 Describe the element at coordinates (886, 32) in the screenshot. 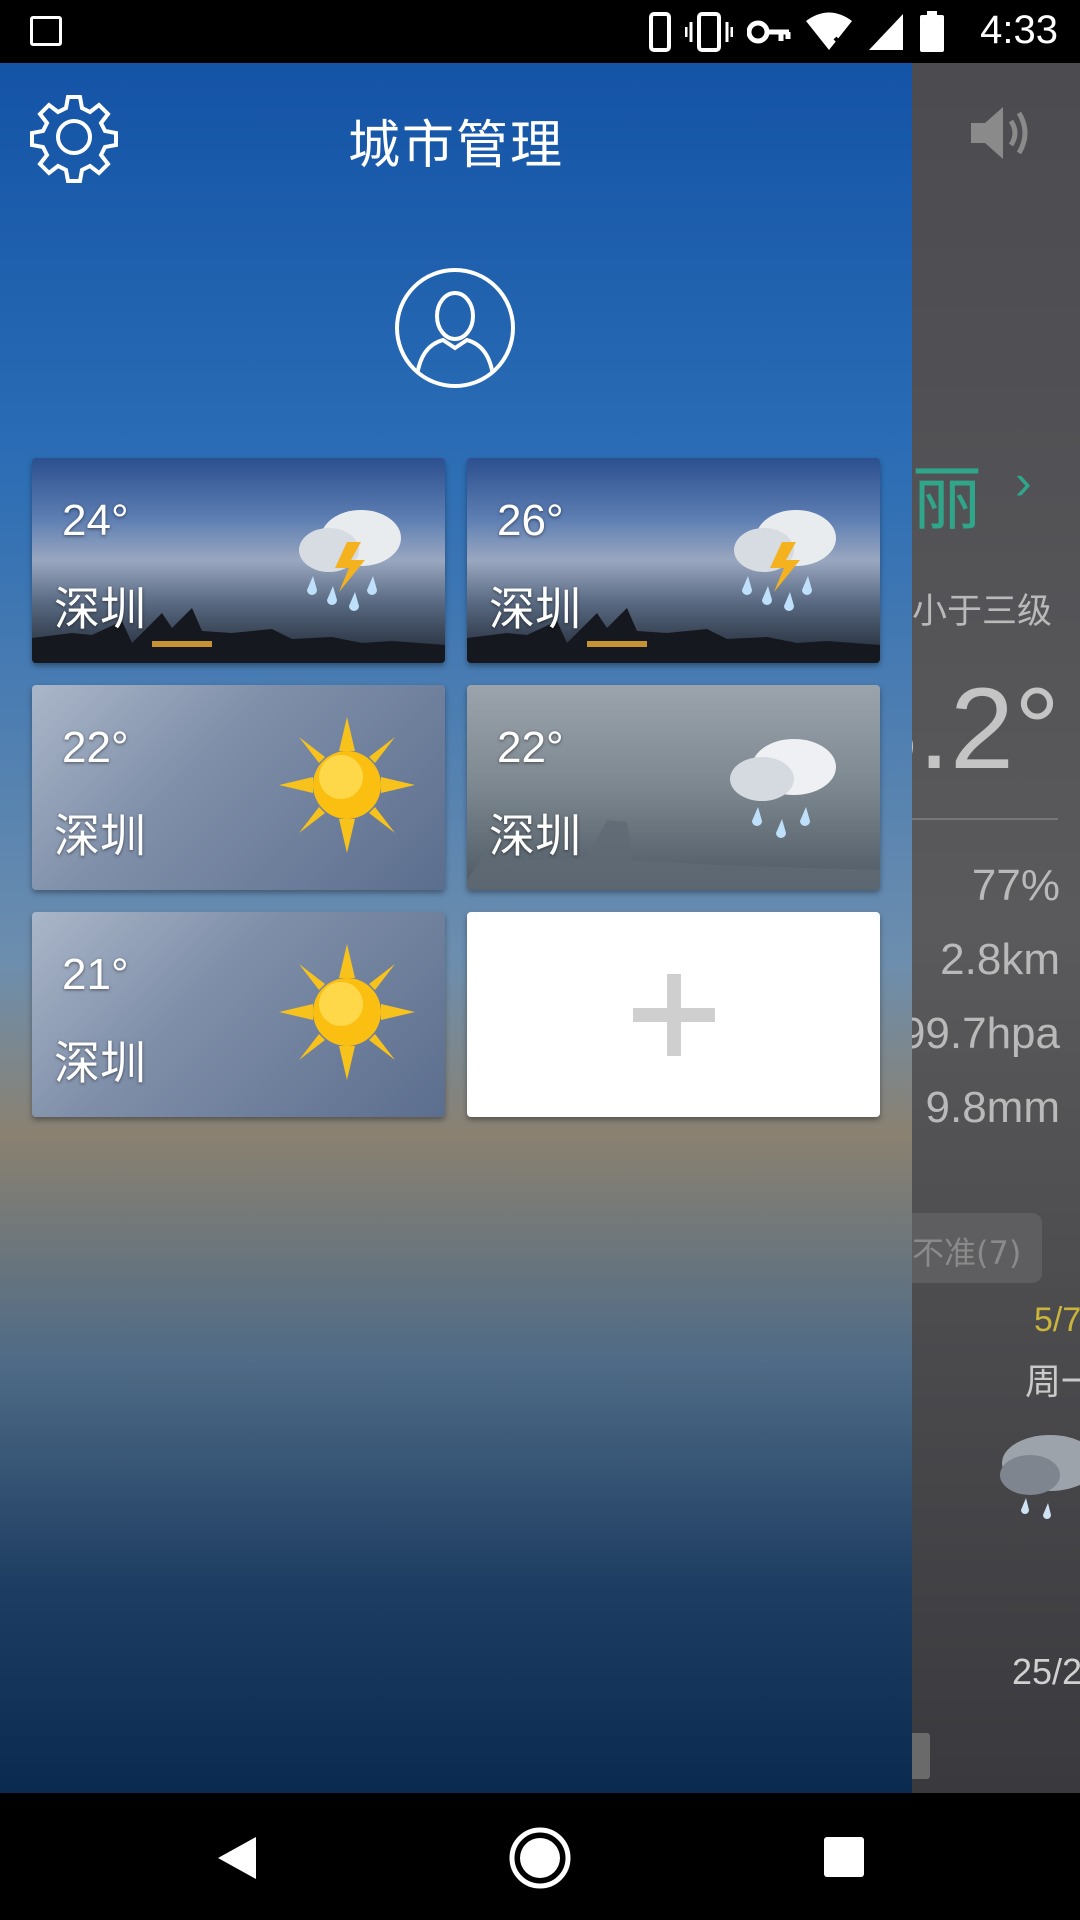

I see `signal-icon` at that location.